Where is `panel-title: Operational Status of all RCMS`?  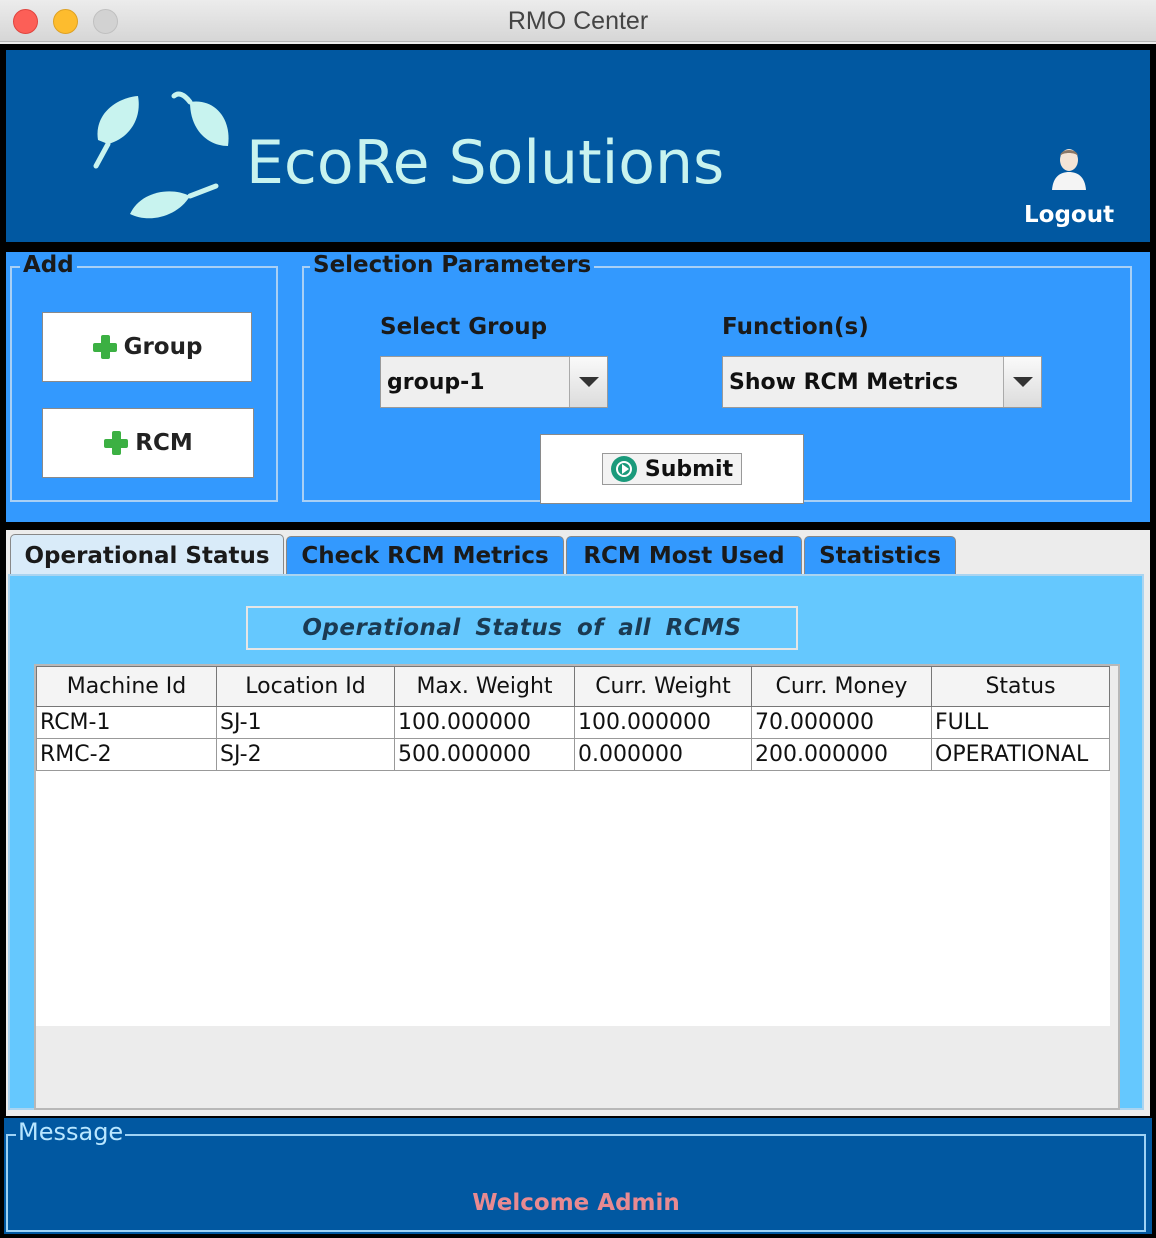
panel-title: Operational Status of all RCMS is located at coordinates (522, 628).